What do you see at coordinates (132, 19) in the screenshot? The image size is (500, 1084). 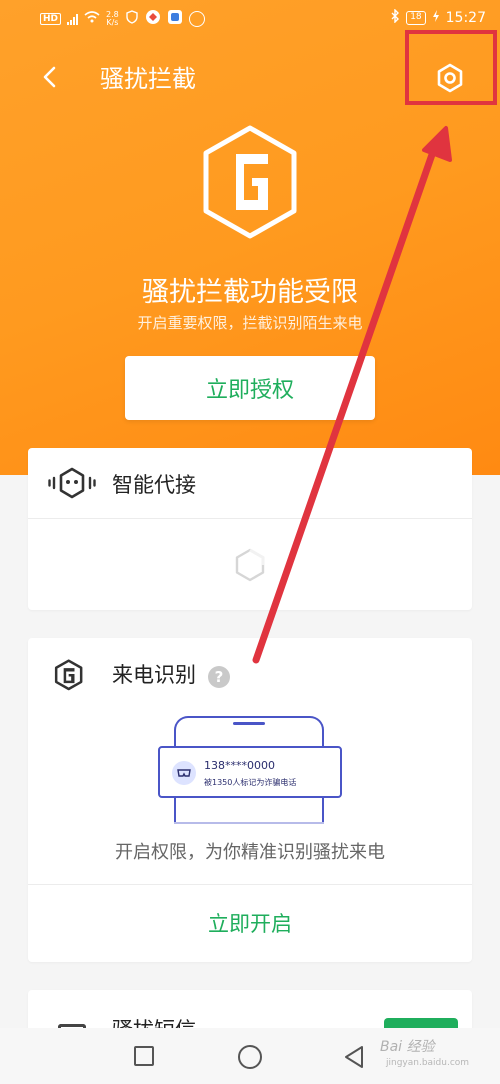 I see `shield-heart-icon` at bounding box center [132, 19].